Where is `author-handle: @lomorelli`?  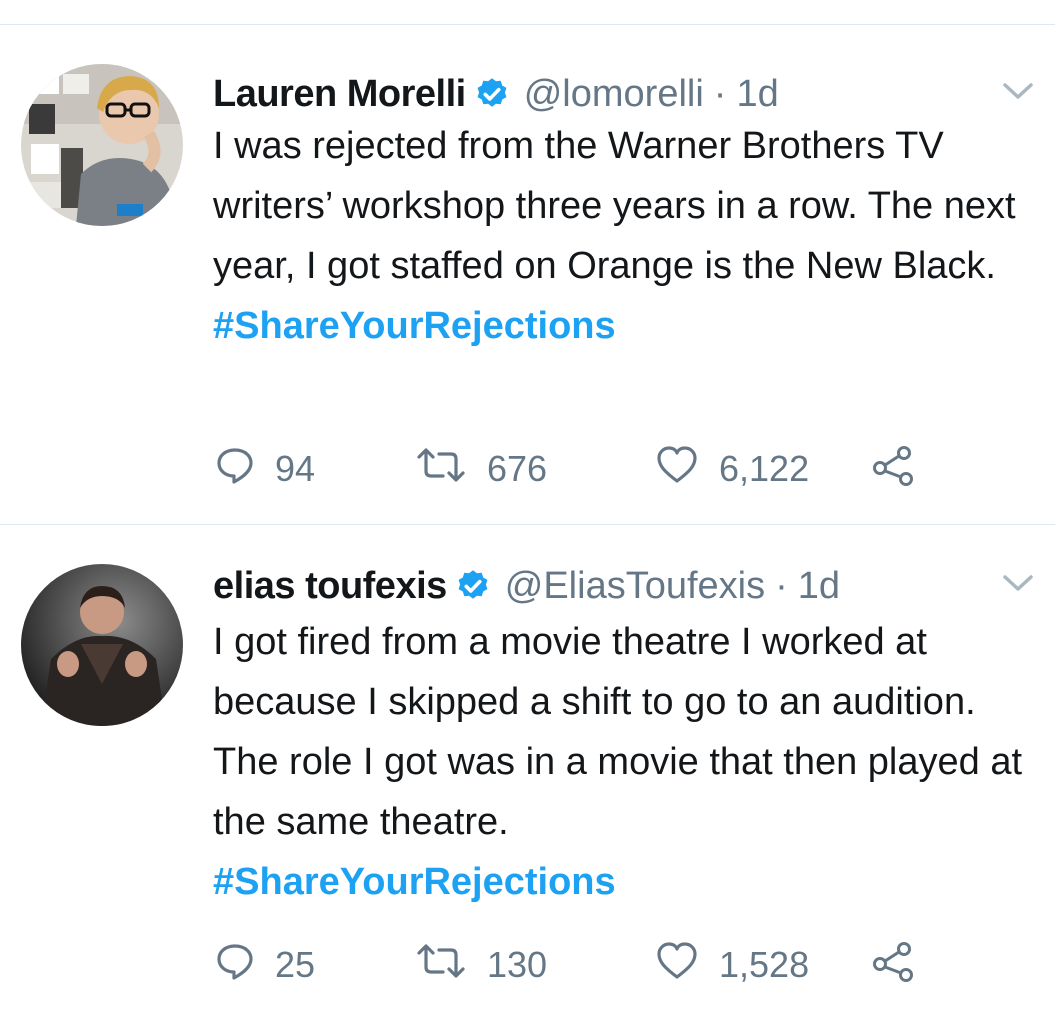 author-handle: @lomorelli is located at coordinates (614, 94).